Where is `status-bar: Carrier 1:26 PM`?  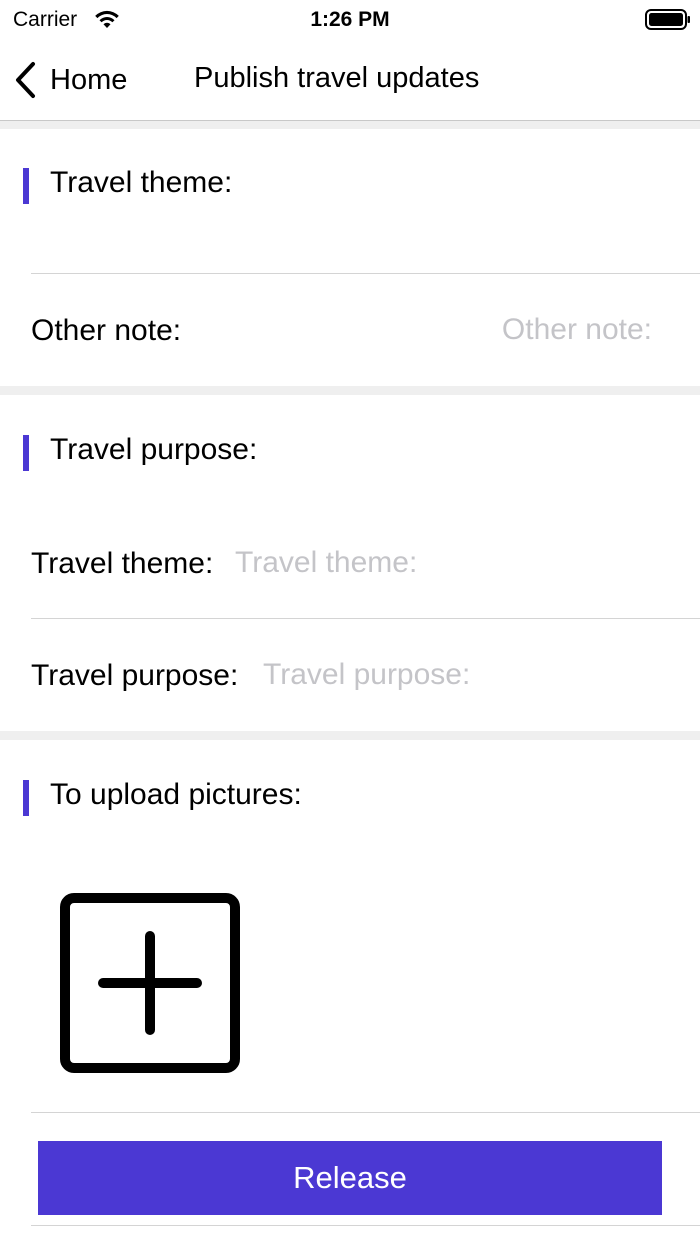 status-bar: Carrier 1:26 PM is located at coordinates (350, 20).